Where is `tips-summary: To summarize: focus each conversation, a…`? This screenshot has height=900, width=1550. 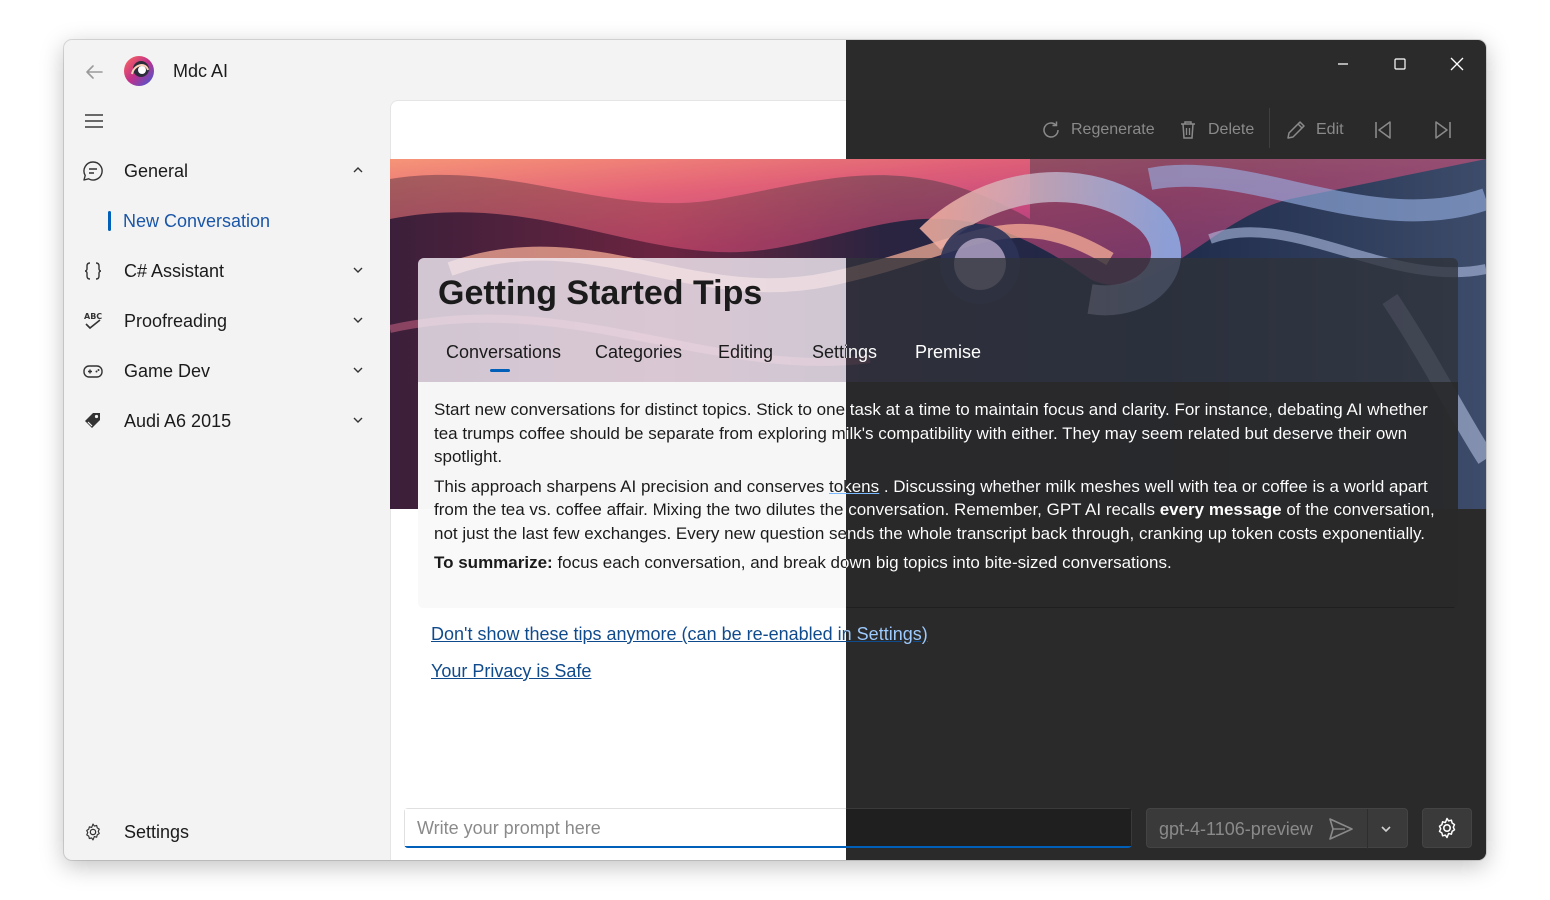
tips-summary: To summarize: focus each conversation, a… is located at coordinates (944, 563).